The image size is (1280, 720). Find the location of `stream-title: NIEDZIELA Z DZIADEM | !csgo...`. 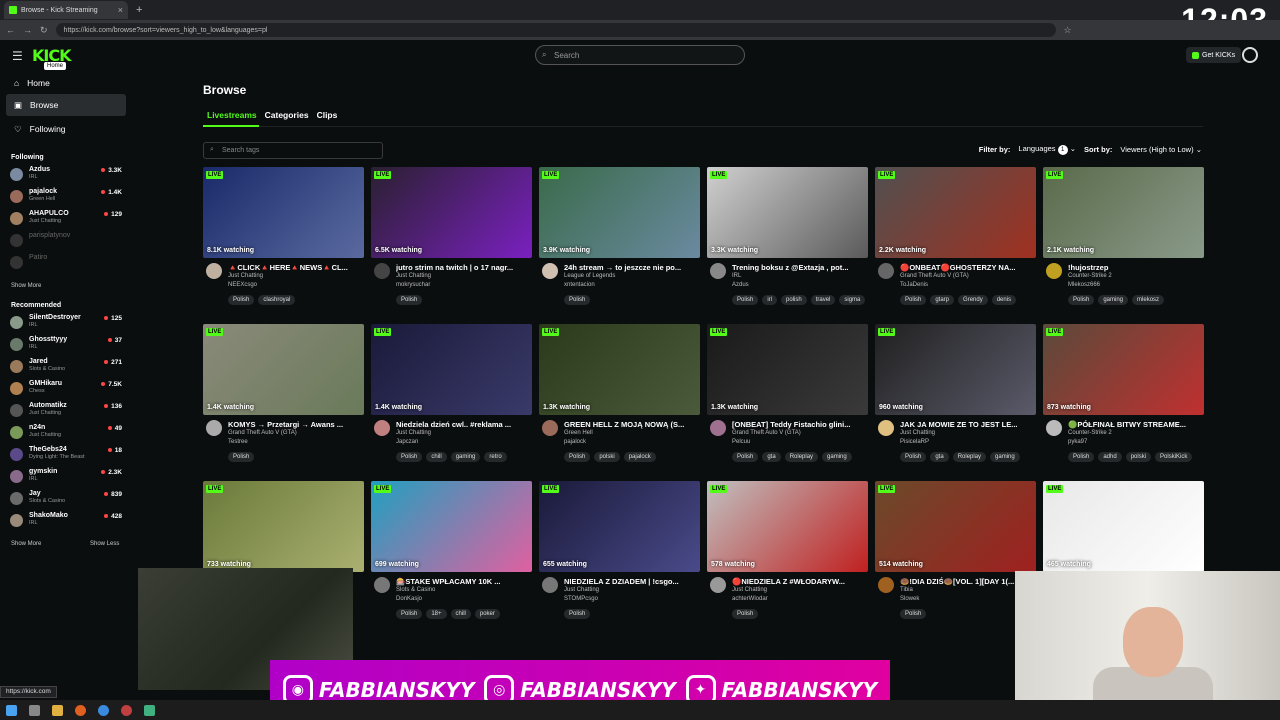

stream-title: NIEDZIELA Z DZIADEM | !csgo... is located at coordinates (632, 581).